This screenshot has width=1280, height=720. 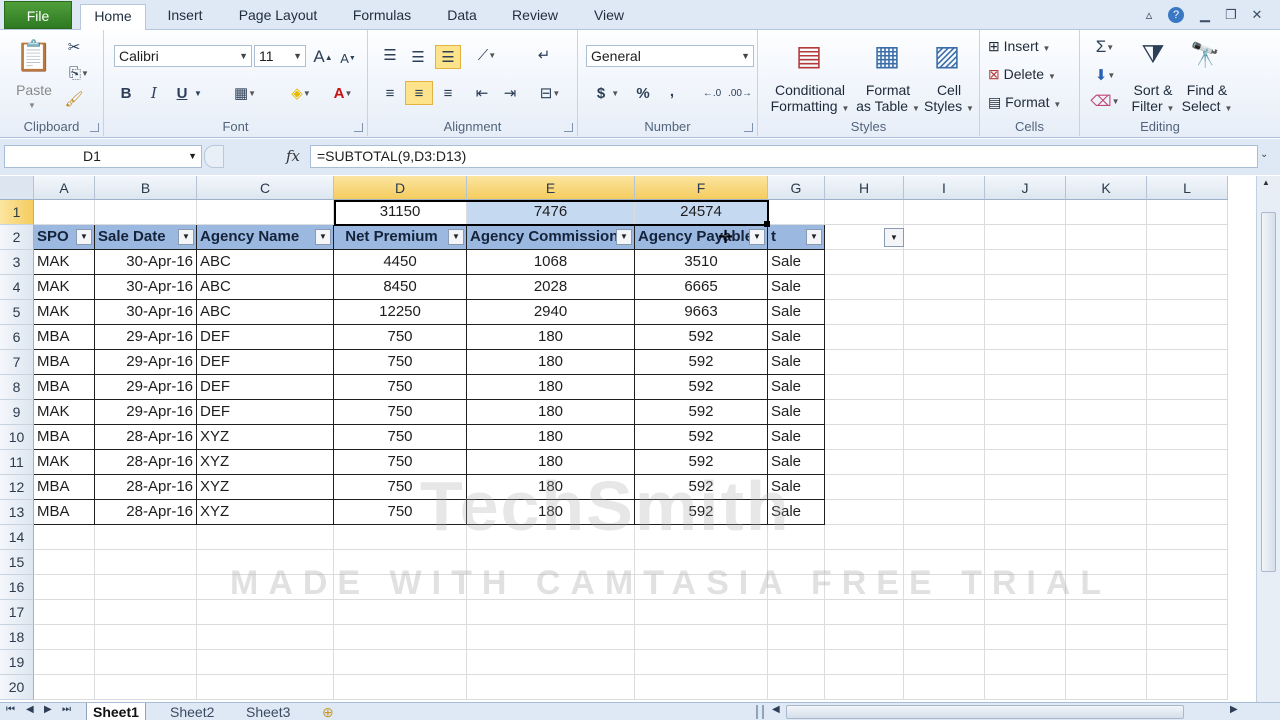 I want to click on tab-home: Home, so click(x=113, y=17).